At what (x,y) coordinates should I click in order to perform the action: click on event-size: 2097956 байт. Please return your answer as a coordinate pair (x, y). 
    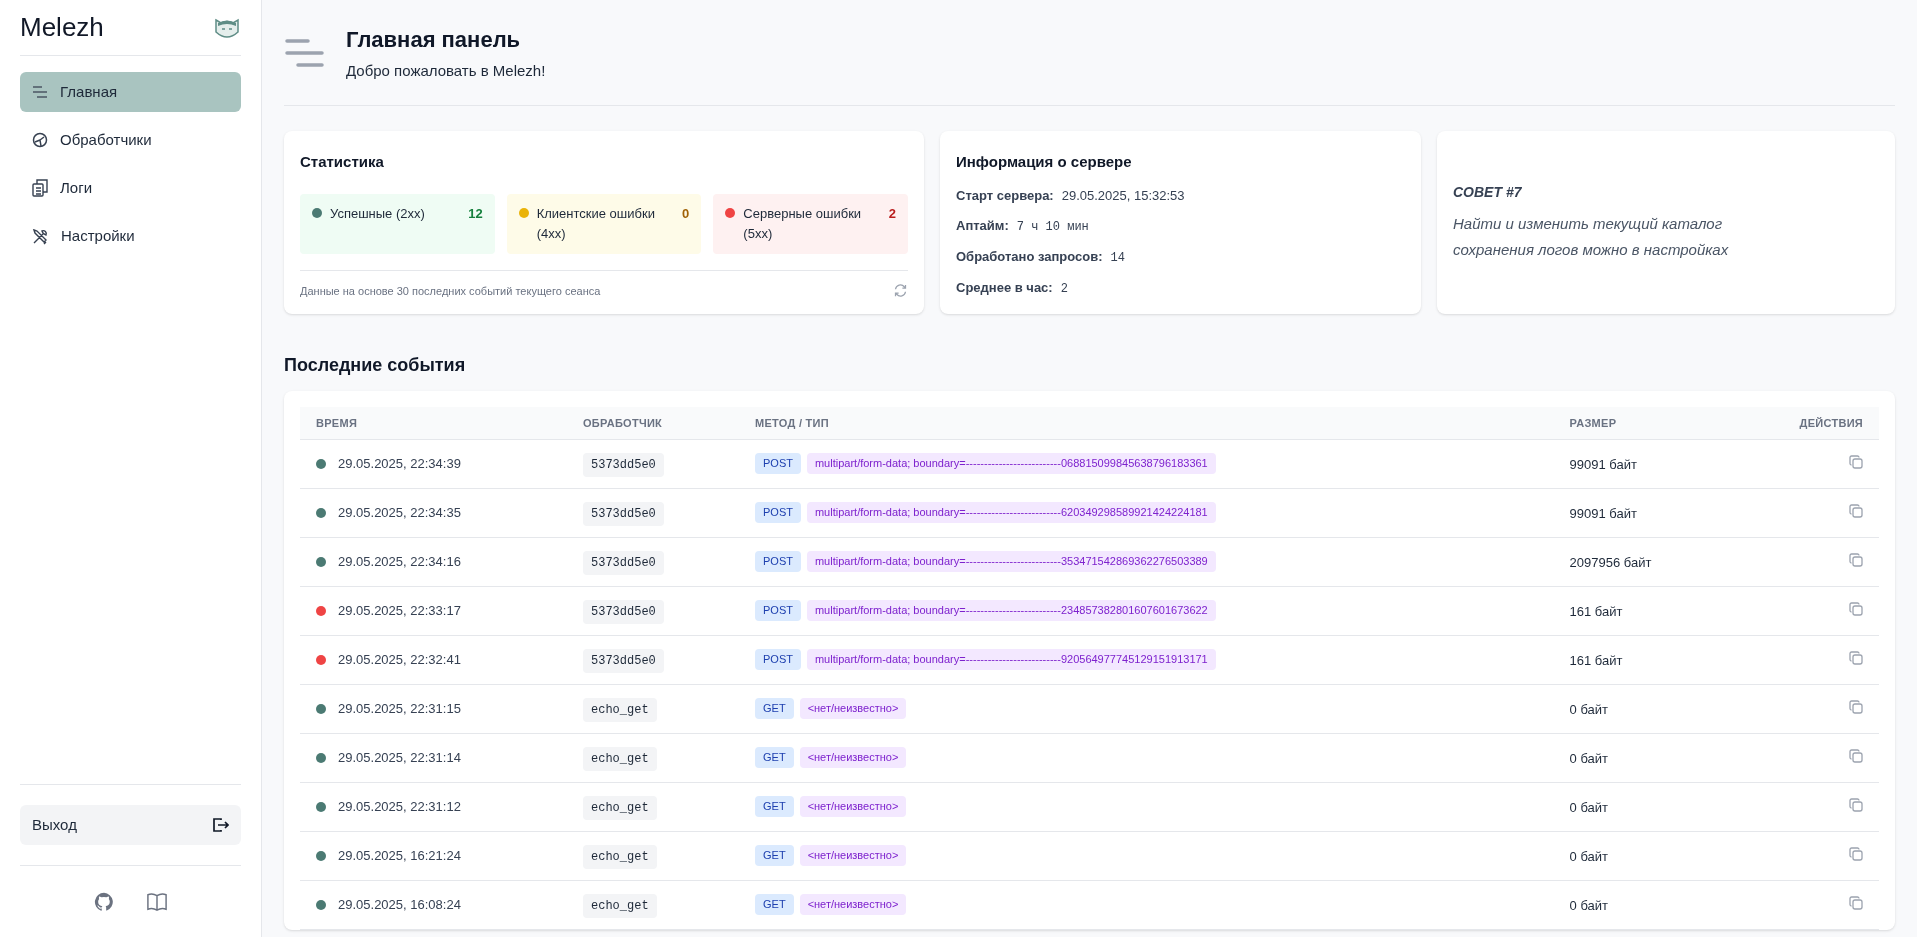
    Looking at the image, I should click on (1610, 562).